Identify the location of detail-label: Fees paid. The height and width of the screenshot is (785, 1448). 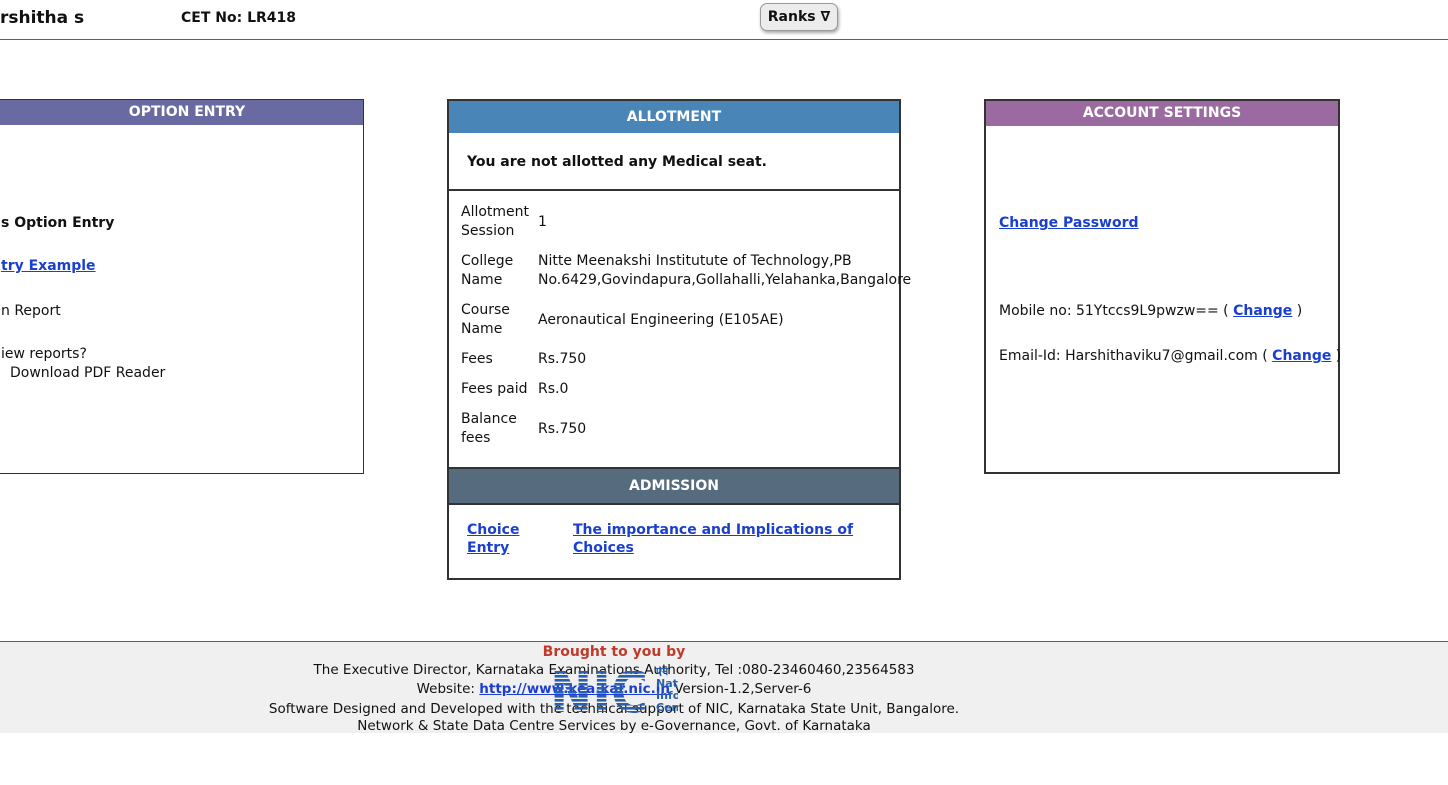
(494, 389).